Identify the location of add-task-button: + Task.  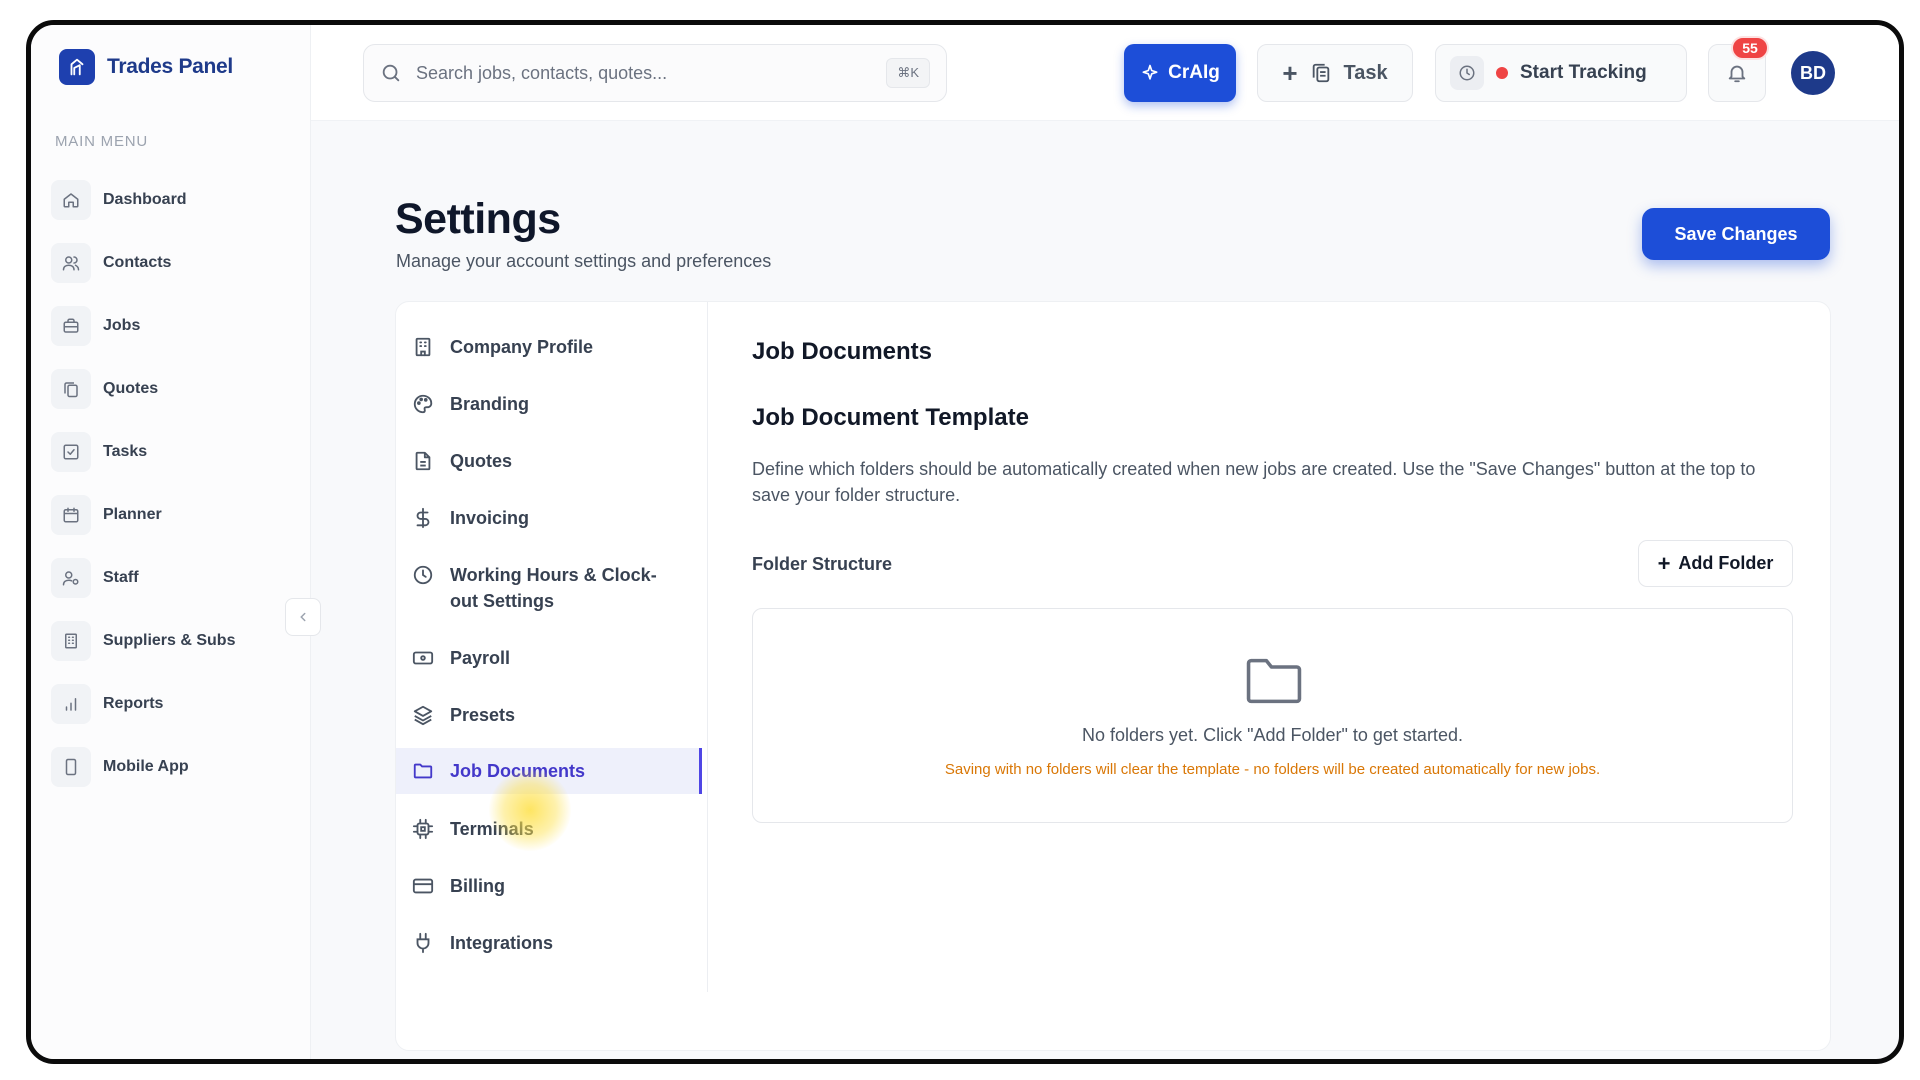
(1335, 73).